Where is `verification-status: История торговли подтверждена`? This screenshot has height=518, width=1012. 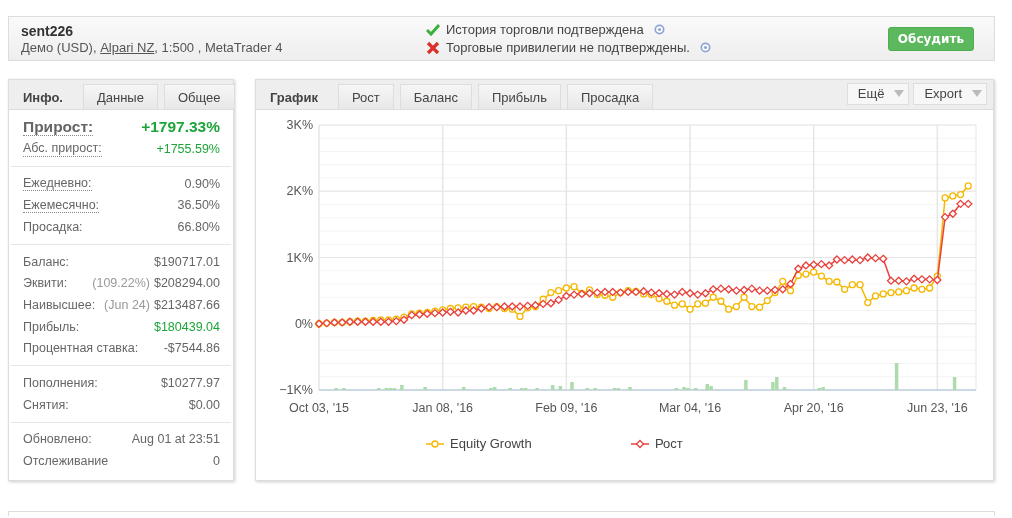 verification-status: История торговли подтверждена is located at coordinates (545, 29).